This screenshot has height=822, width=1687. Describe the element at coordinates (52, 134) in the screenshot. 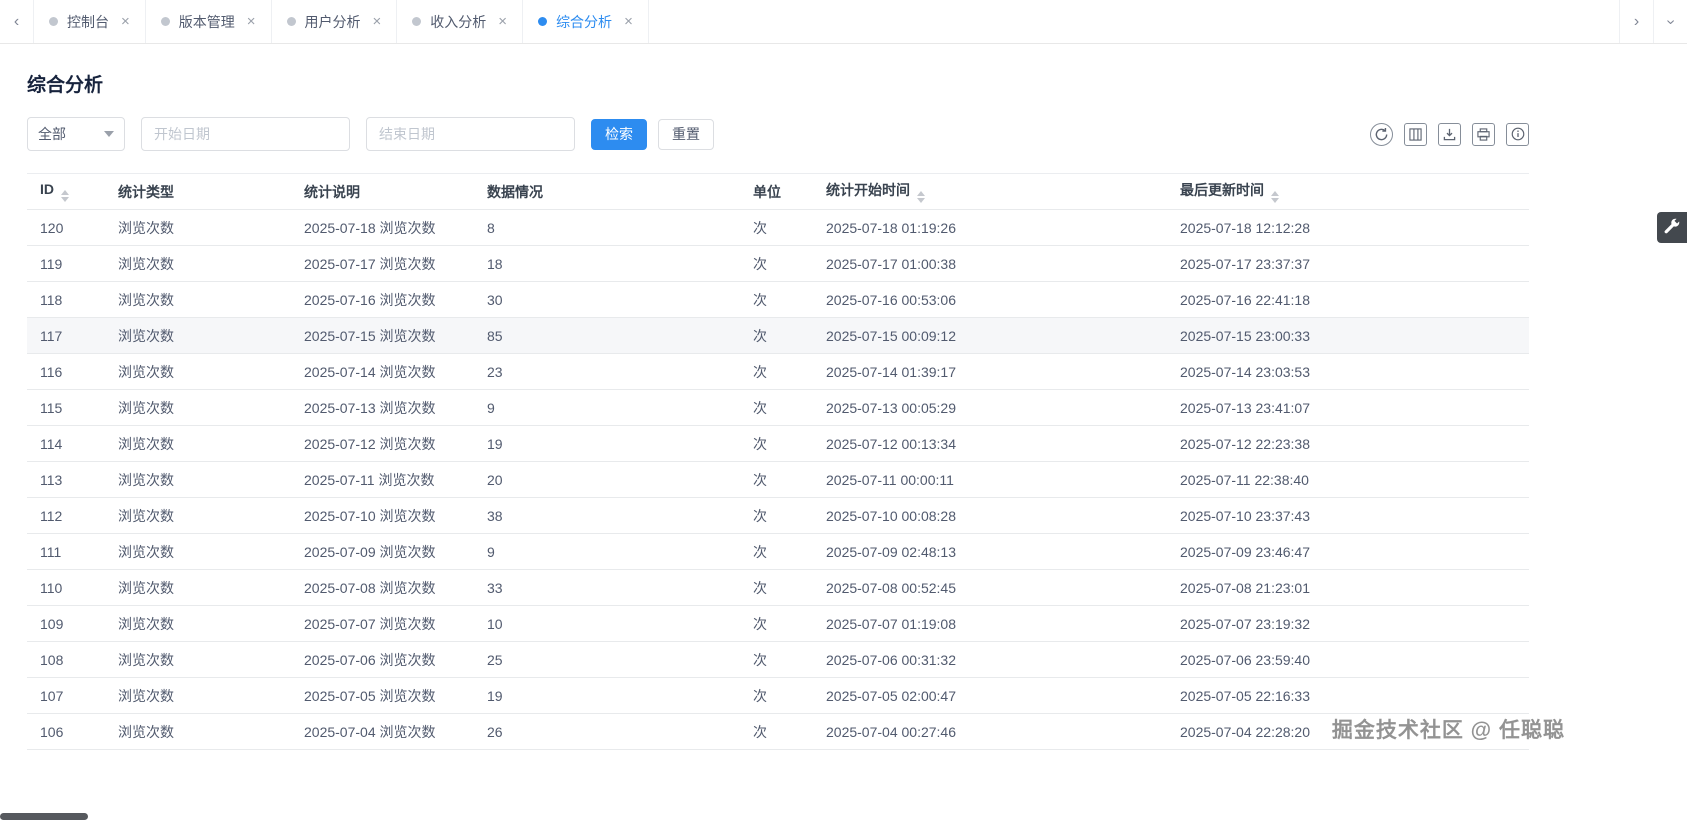

I see `type-select-value: 全部` at that location.